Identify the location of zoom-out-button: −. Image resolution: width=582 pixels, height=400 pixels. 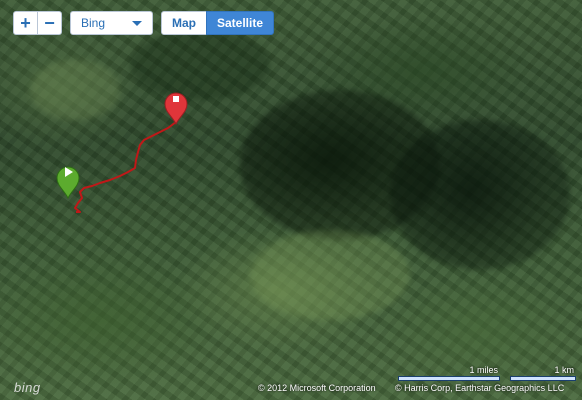
(49, 23).